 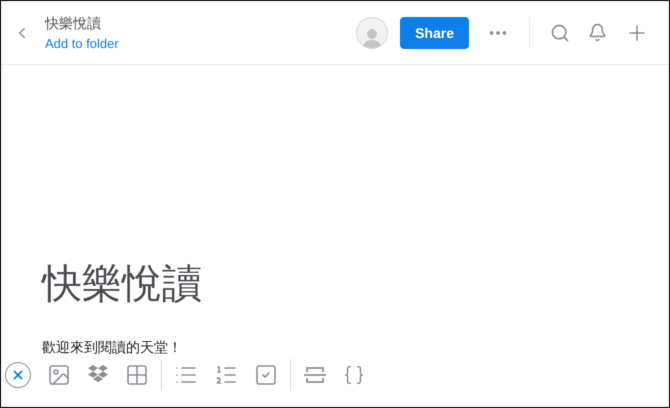 I want to click on bell-icon, so click(x=597, y=32).